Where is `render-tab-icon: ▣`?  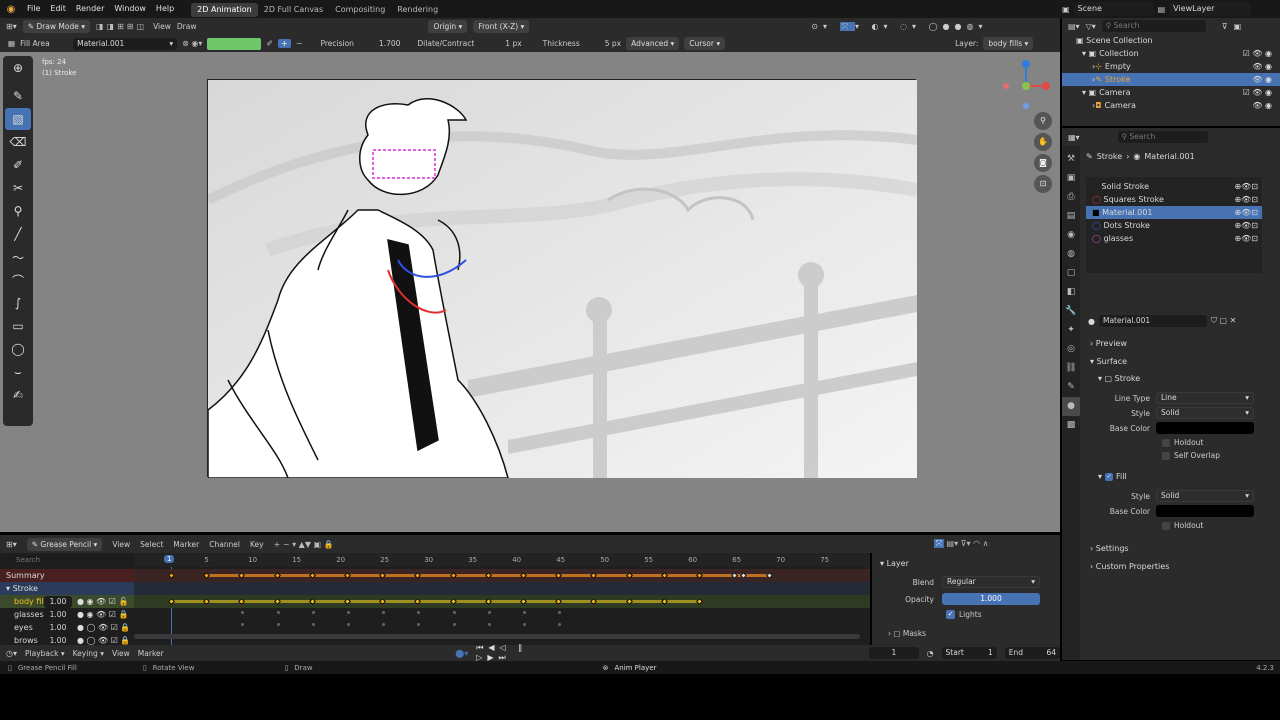
render-tab-icon: ▣ is located at coordinates (1071, 178).